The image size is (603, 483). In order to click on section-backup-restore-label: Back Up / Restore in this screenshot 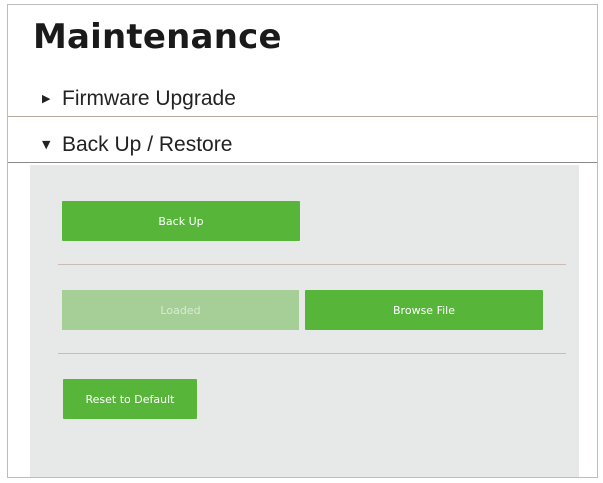, I will do `click(147, 144)`.